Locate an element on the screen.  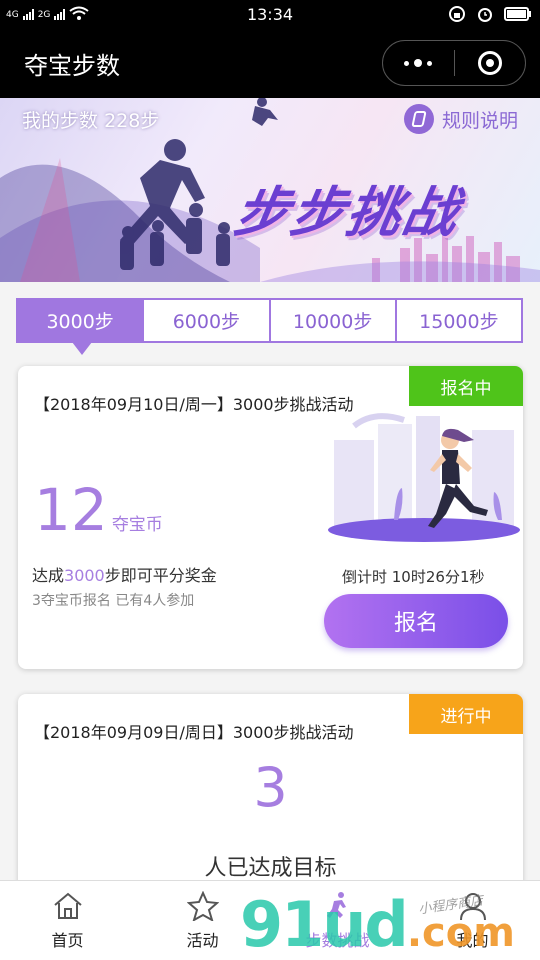
achieve-steps: 3000 is located at coordinates (84, 575).